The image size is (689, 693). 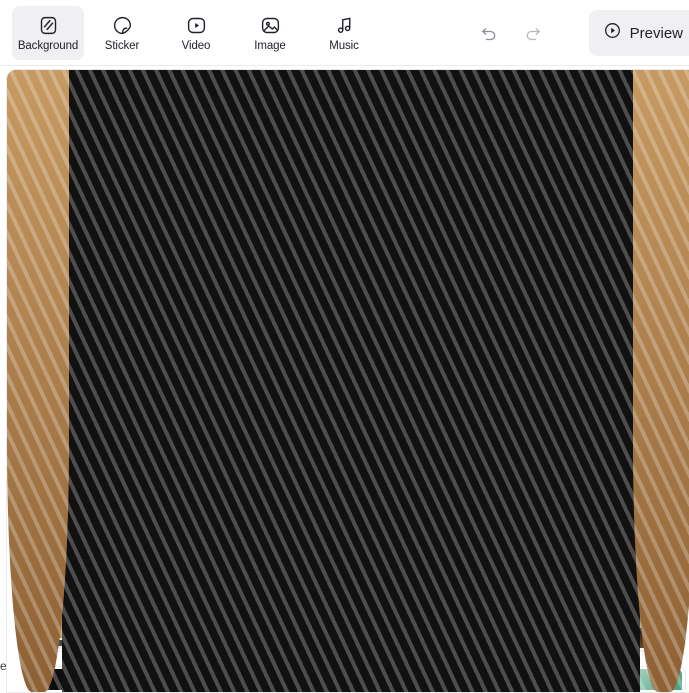 What do you see at coordinates (196, 25) in the screenshot?
I see `video-icon` at bounding box center [196, 25].